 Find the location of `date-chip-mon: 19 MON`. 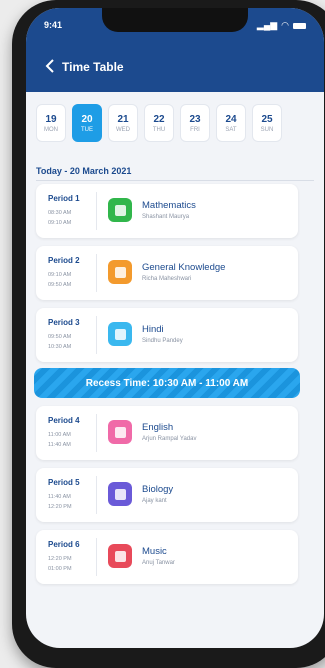

date-chip-mon: 19 MON is located at coordinates (51, 123).